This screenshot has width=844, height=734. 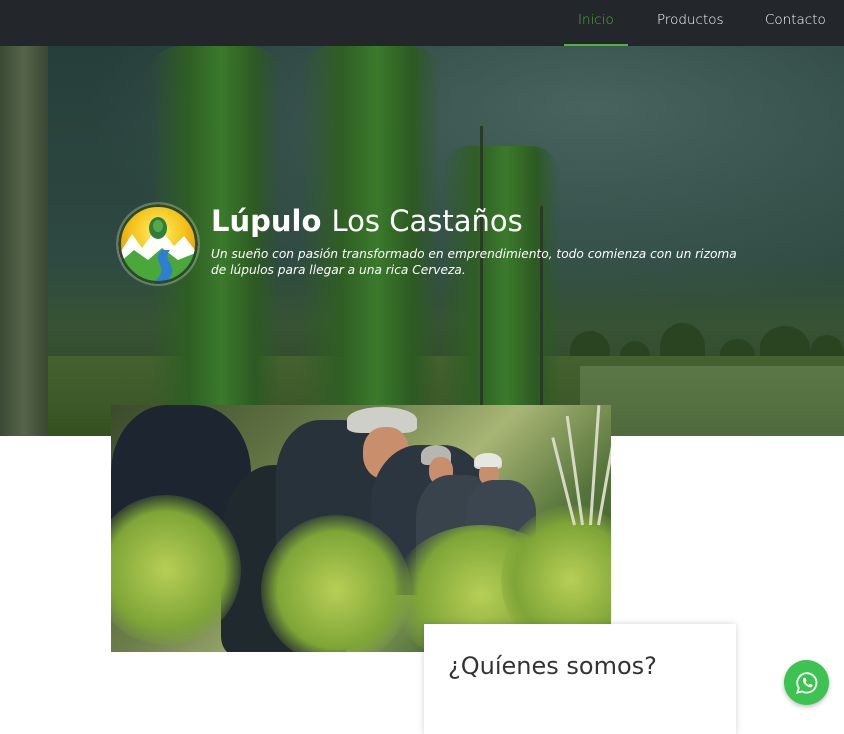 I want to click on about-card: ¿Quíenes somos?, so click(x=580, y=679).